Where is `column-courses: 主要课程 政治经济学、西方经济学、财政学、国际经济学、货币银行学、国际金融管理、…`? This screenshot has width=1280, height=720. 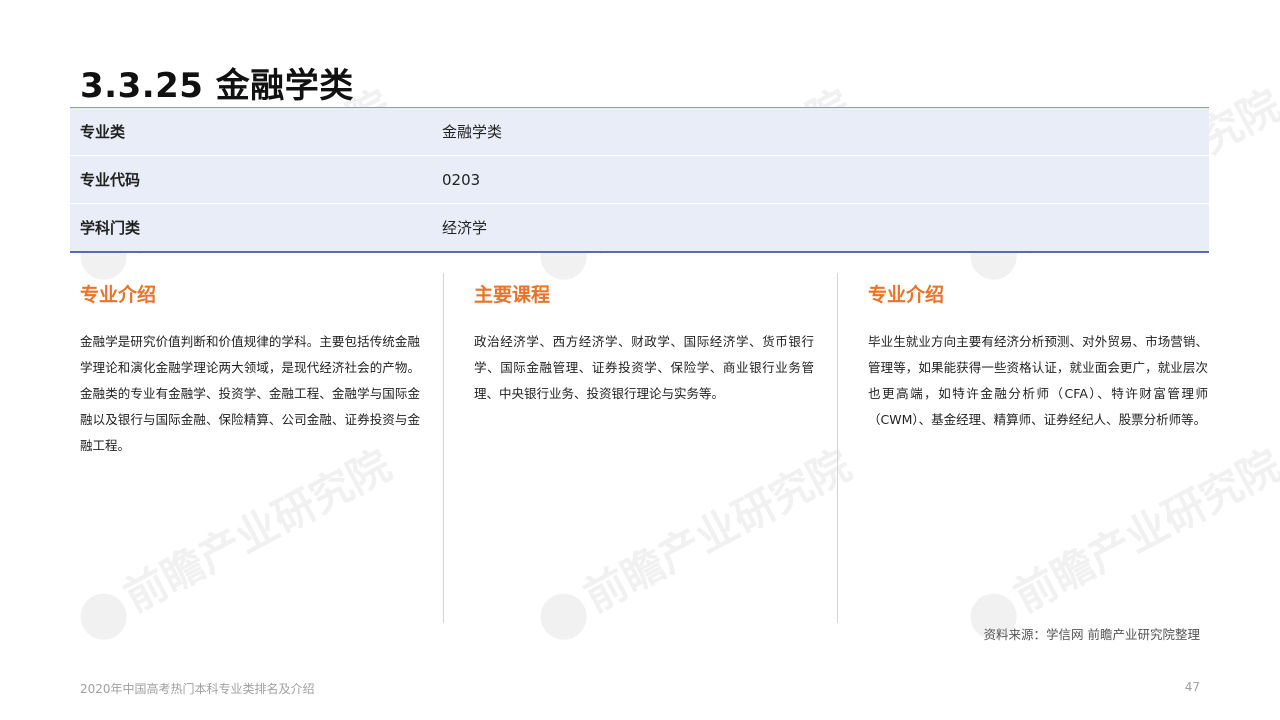 column-courses: 主要课程 政治经济学、西方经济学、财政学、国际经济学、货币银行学、国际金融管理、… is located at coordinates (644, 343).